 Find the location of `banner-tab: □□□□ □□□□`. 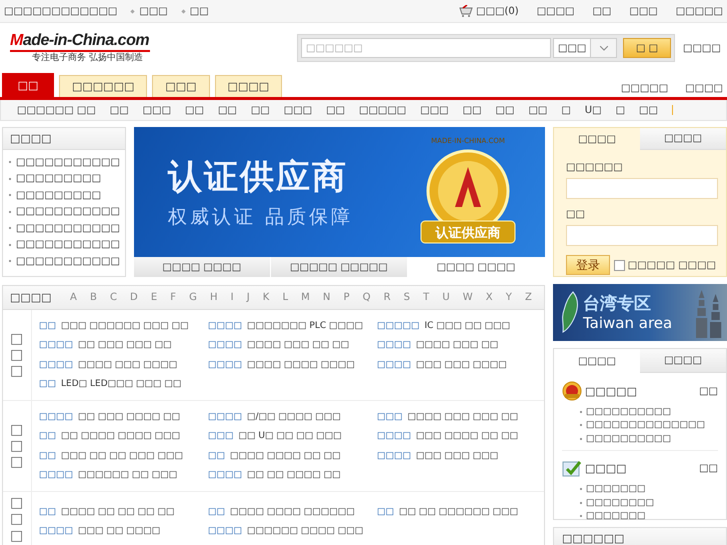

banner-tab: □□□□ □□□□ is located at coordinates (202, 267).